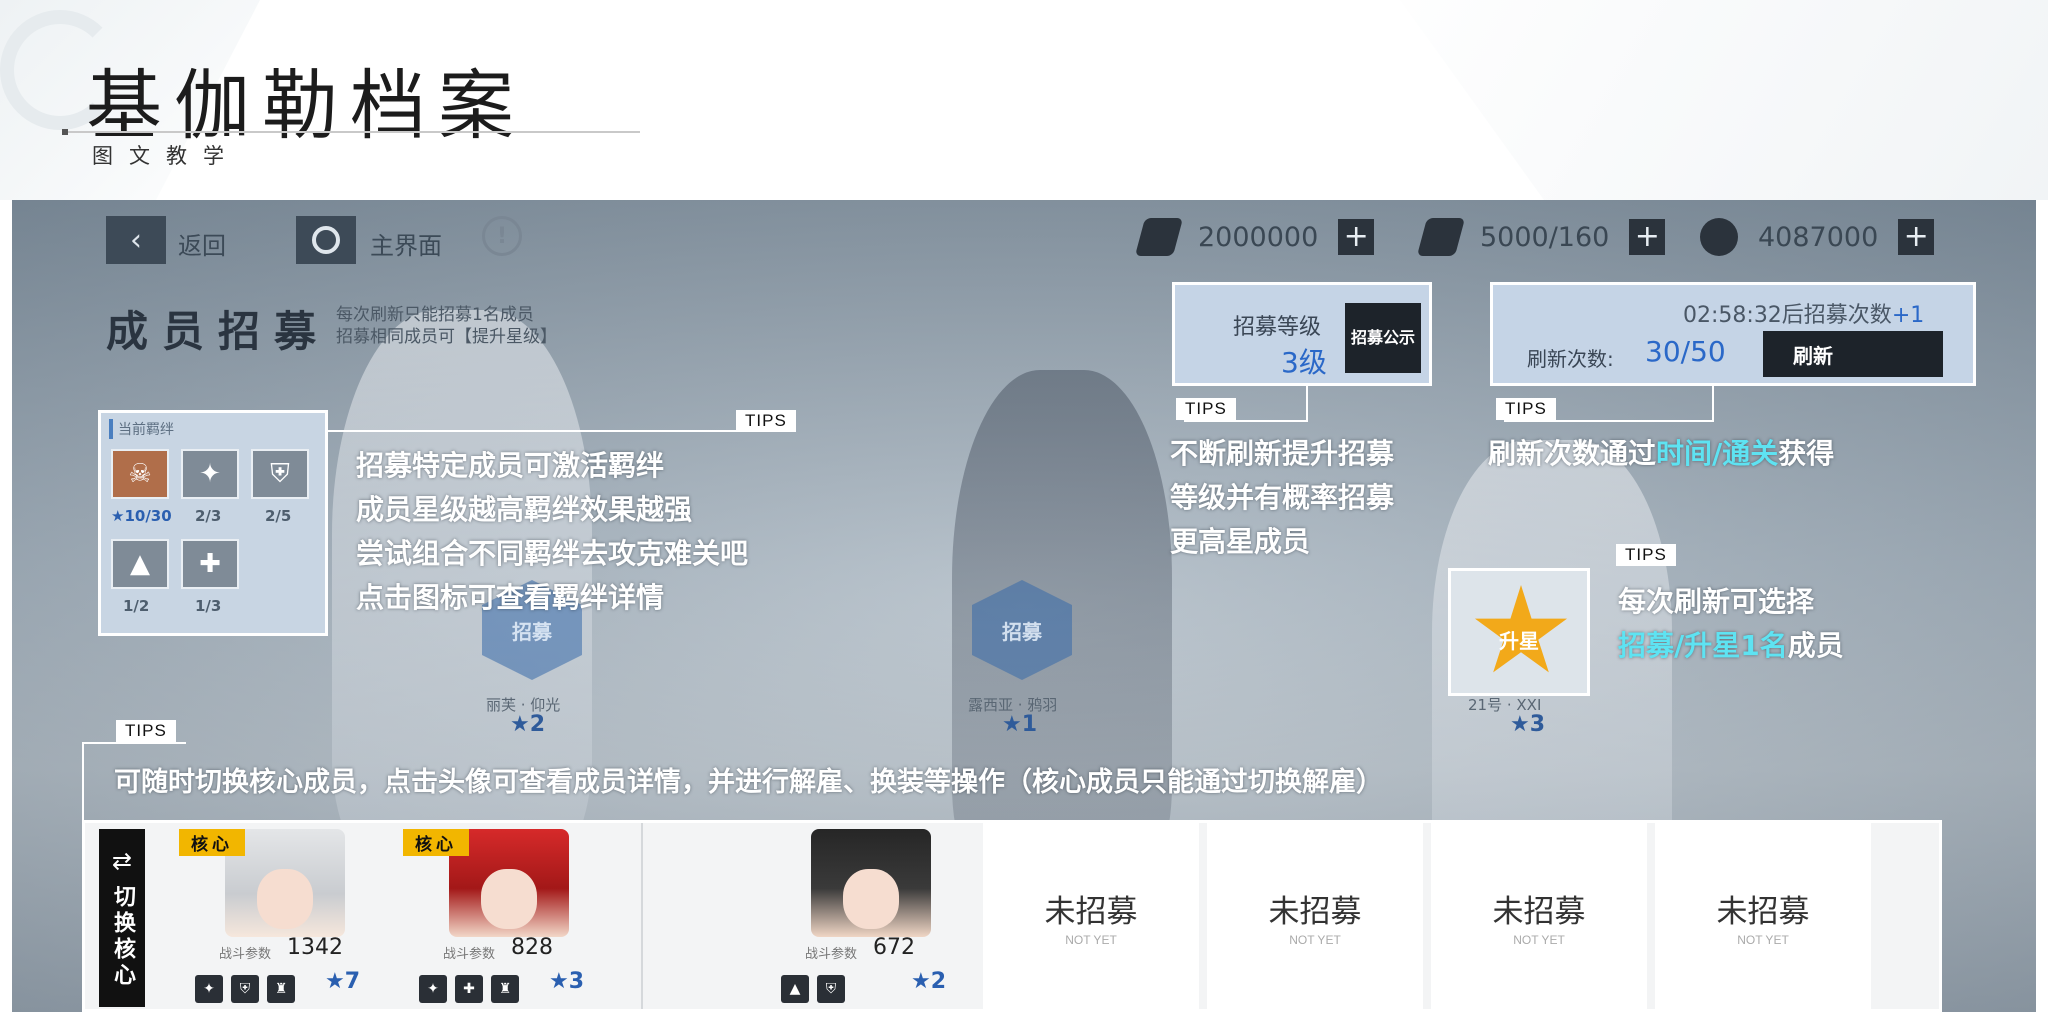 The width and height of the screenshot is (2048, 1024). What do you see at coordinates (929, 981) in the screenshot?
I see `member-stars: ★2` at bounding box center [929, 981].